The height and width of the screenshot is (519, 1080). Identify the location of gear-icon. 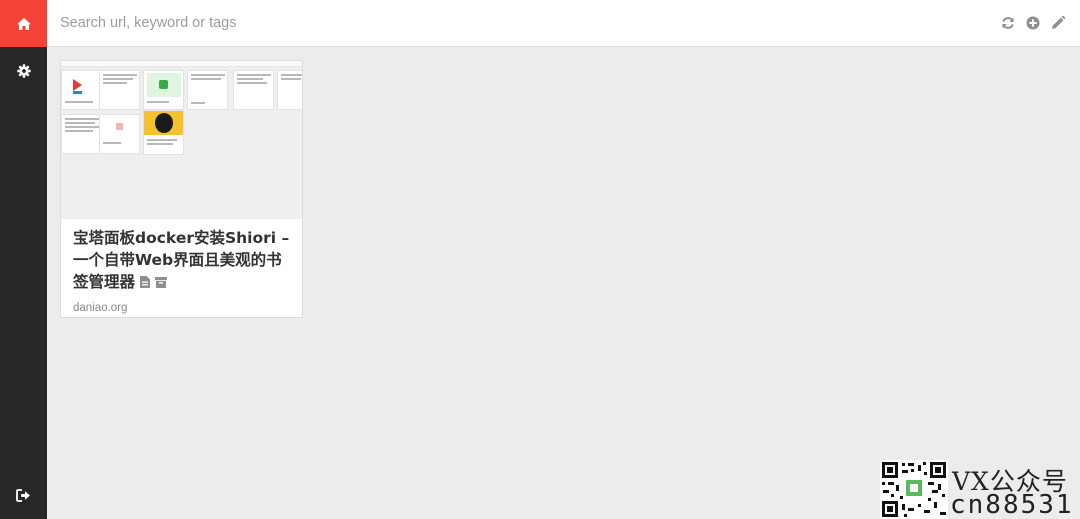
(23, 70).